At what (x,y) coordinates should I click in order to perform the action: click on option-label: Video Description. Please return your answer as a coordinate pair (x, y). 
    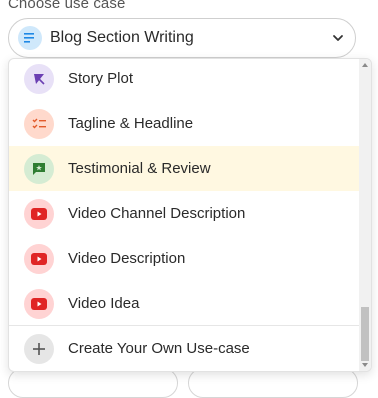
    Looking at the image, I should click on (127, 258).